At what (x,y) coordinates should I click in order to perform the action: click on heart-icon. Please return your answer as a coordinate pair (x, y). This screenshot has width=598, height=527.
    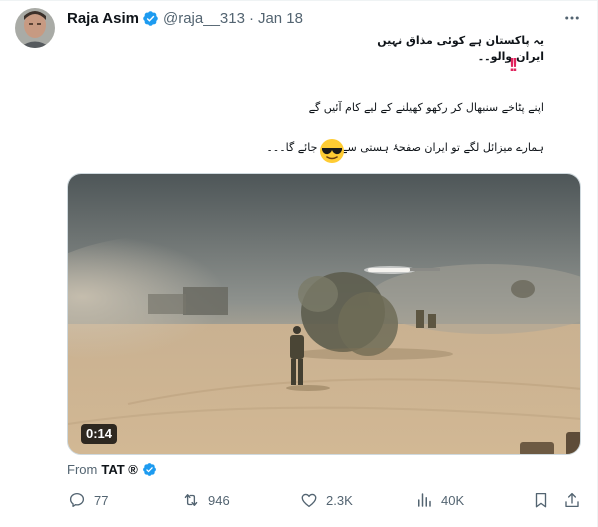
    Looking at the image, I should click on (309, 500).